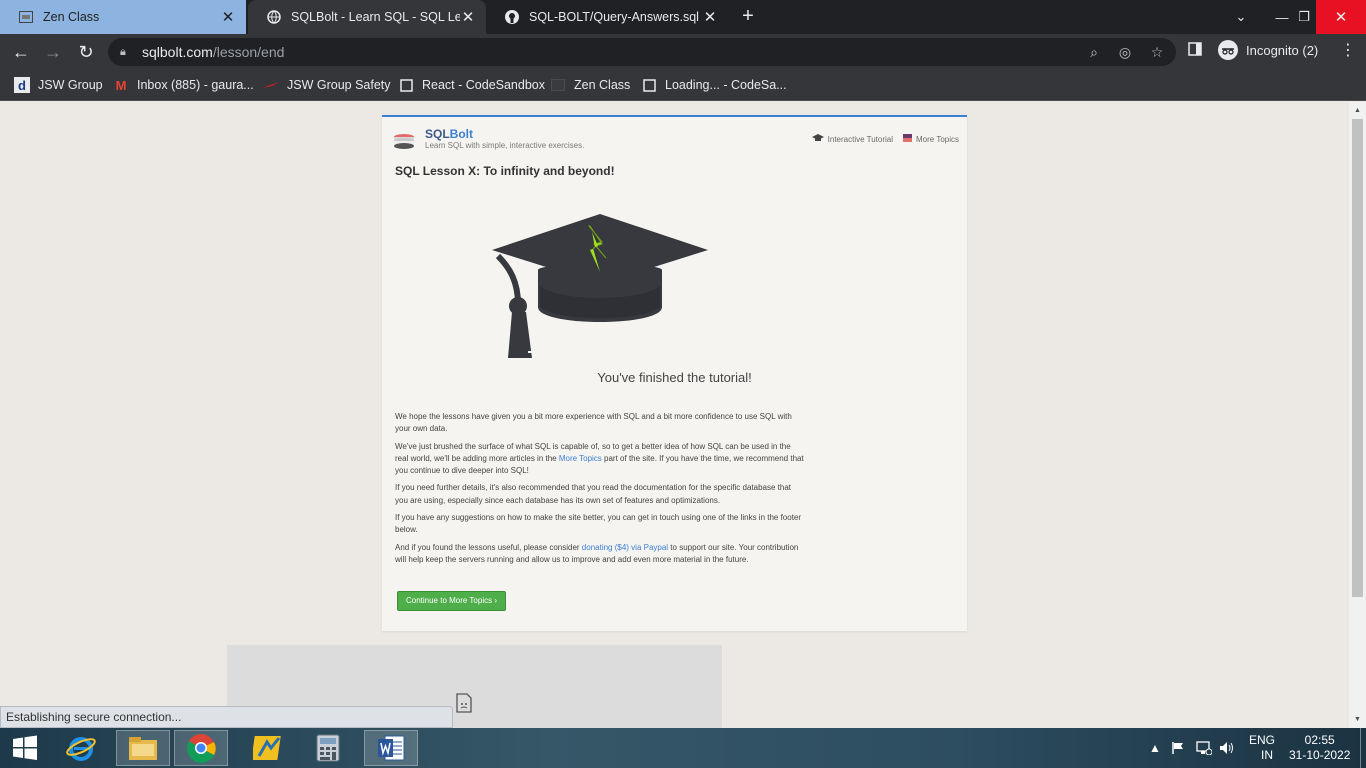  Describe the element at coordinates (1363, 748) in the screenshot. I see `show-desktop-button` at that location.